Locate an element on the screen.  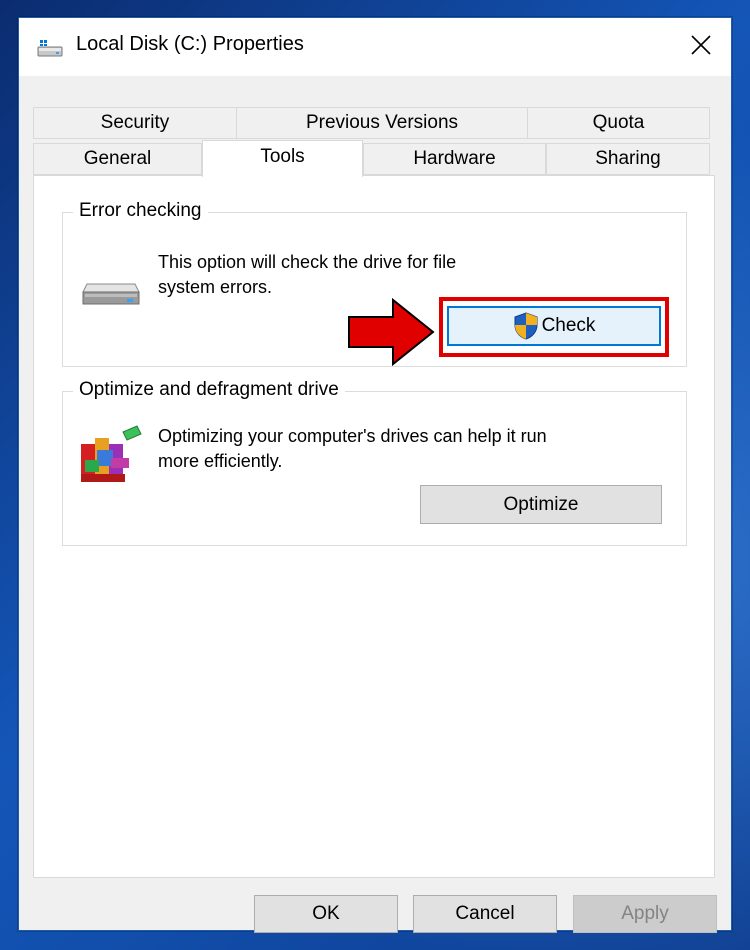
close-icon is located at coordinates (701, 47).